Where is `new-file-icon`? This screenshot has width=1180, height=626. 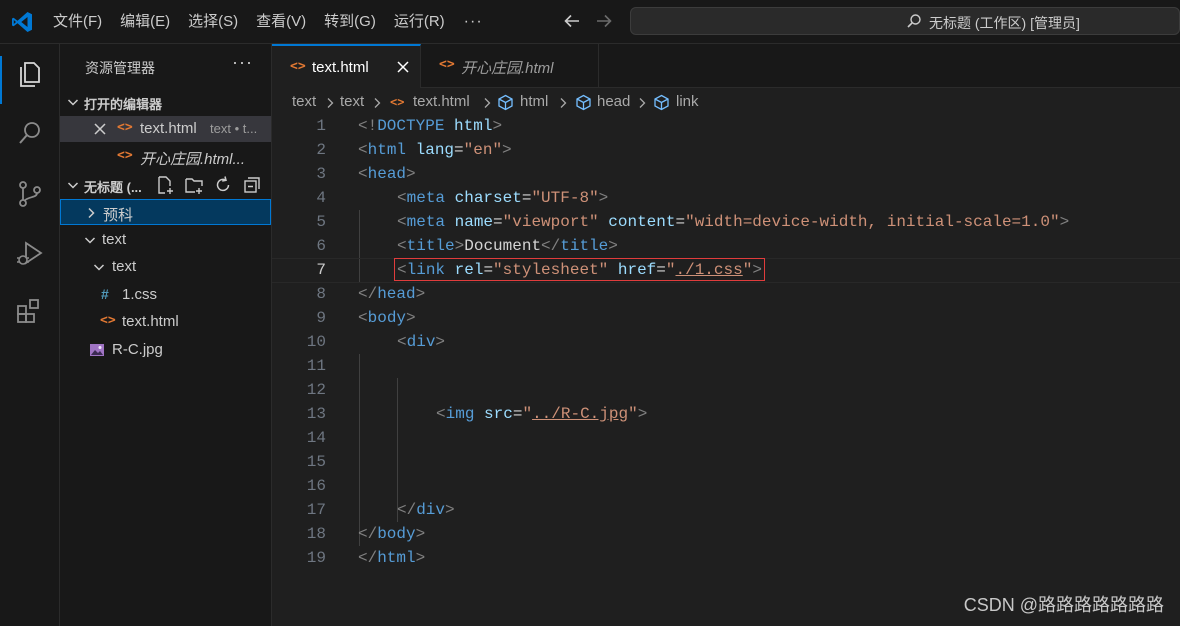 new-file-icon is located at coordinates (165, 185).